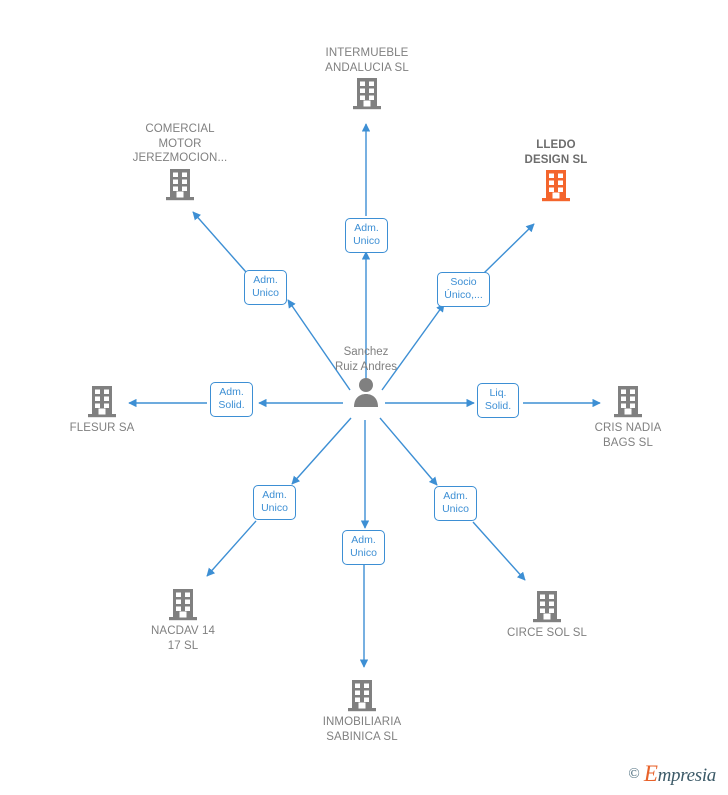 The image size is (728, 795). I want to click on node-label: INMOBILIARIA SABINICA SL, so click(362, 729).